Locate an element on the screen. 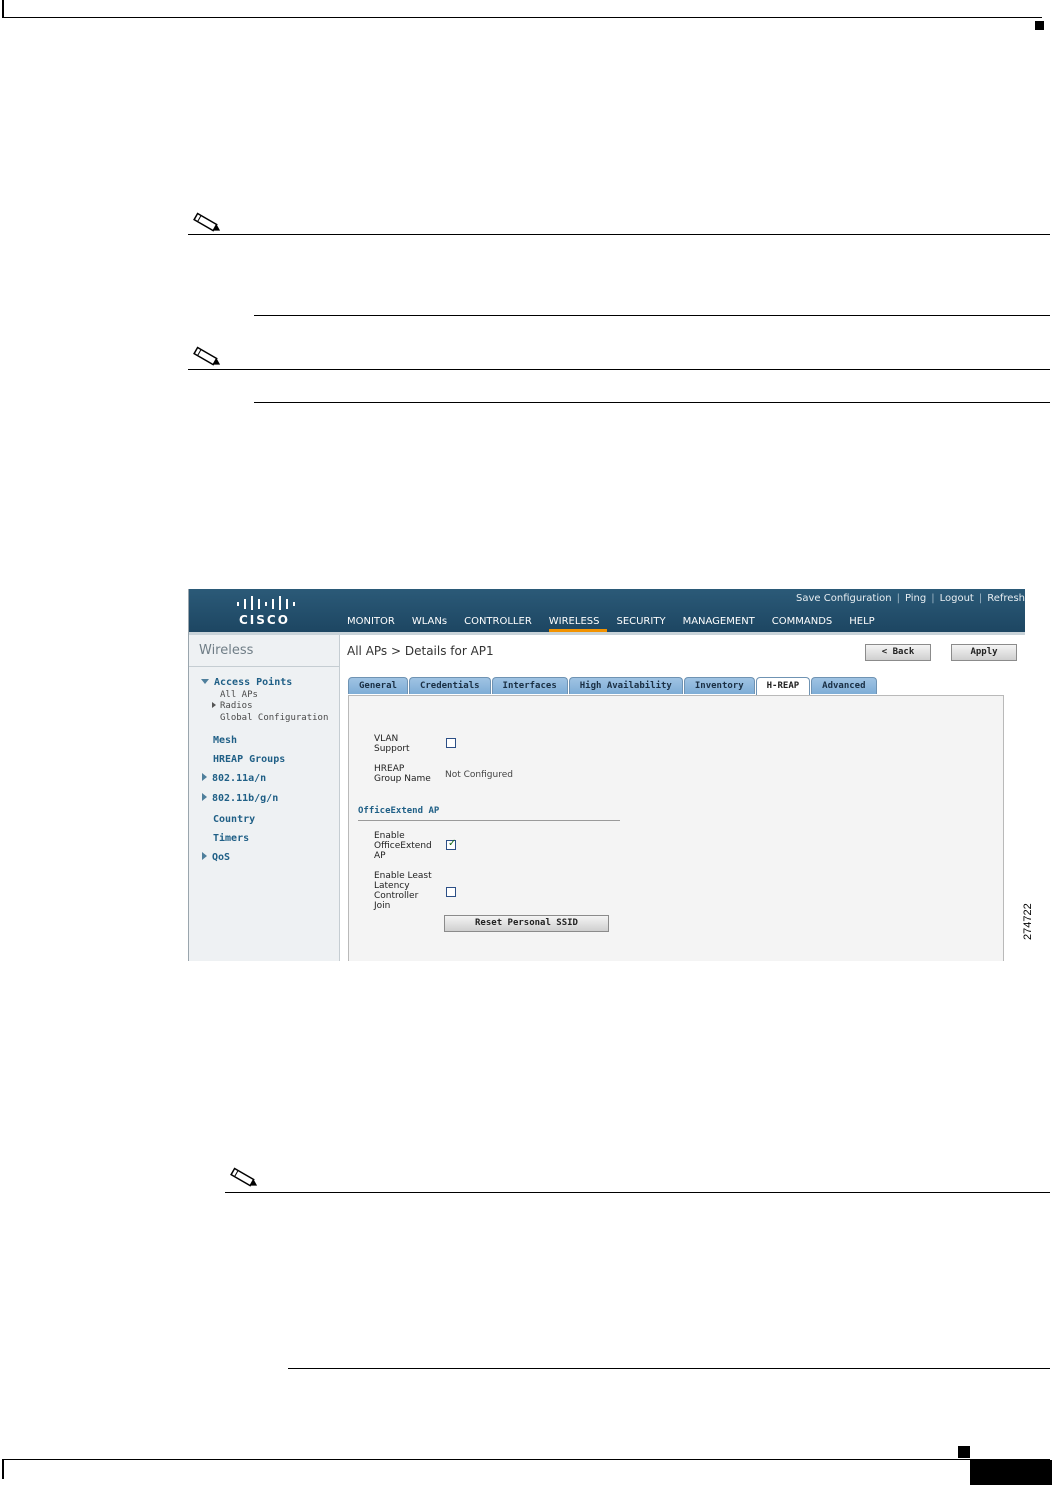 The width and height of the screenshot is (1052, 1485). enable-officeextend-checkbox: ✓ is located at coordinates (451, 844).